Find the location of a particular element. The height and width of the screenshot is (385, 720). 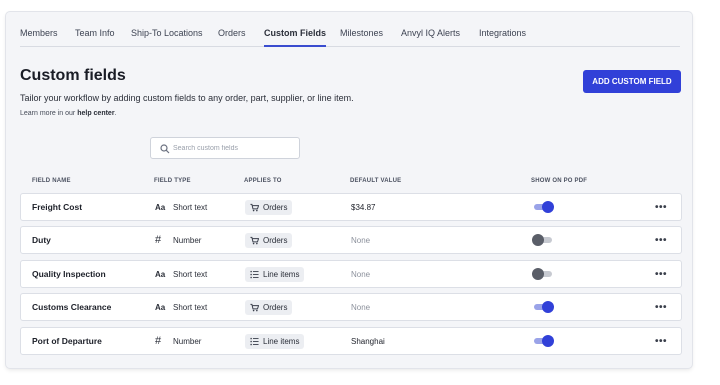

search-icon is located at coordinates (165, 149).